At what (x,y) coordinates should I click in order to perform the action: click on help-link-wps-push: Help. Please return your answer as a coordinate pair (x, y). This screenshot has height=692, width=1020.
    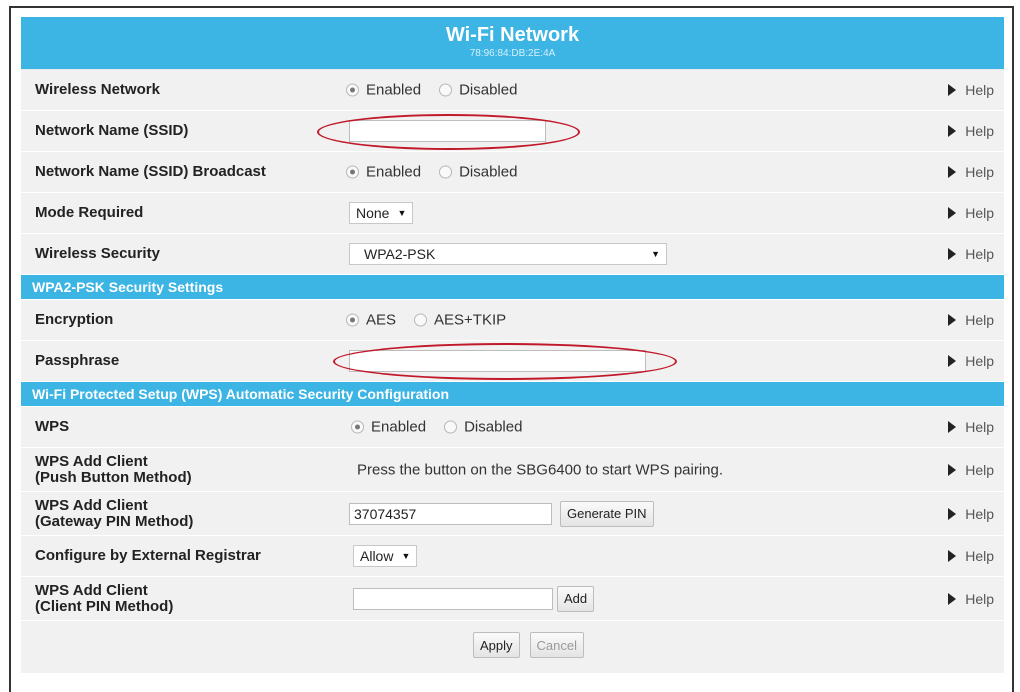
    Looking at the image, I should click on (971, 470).